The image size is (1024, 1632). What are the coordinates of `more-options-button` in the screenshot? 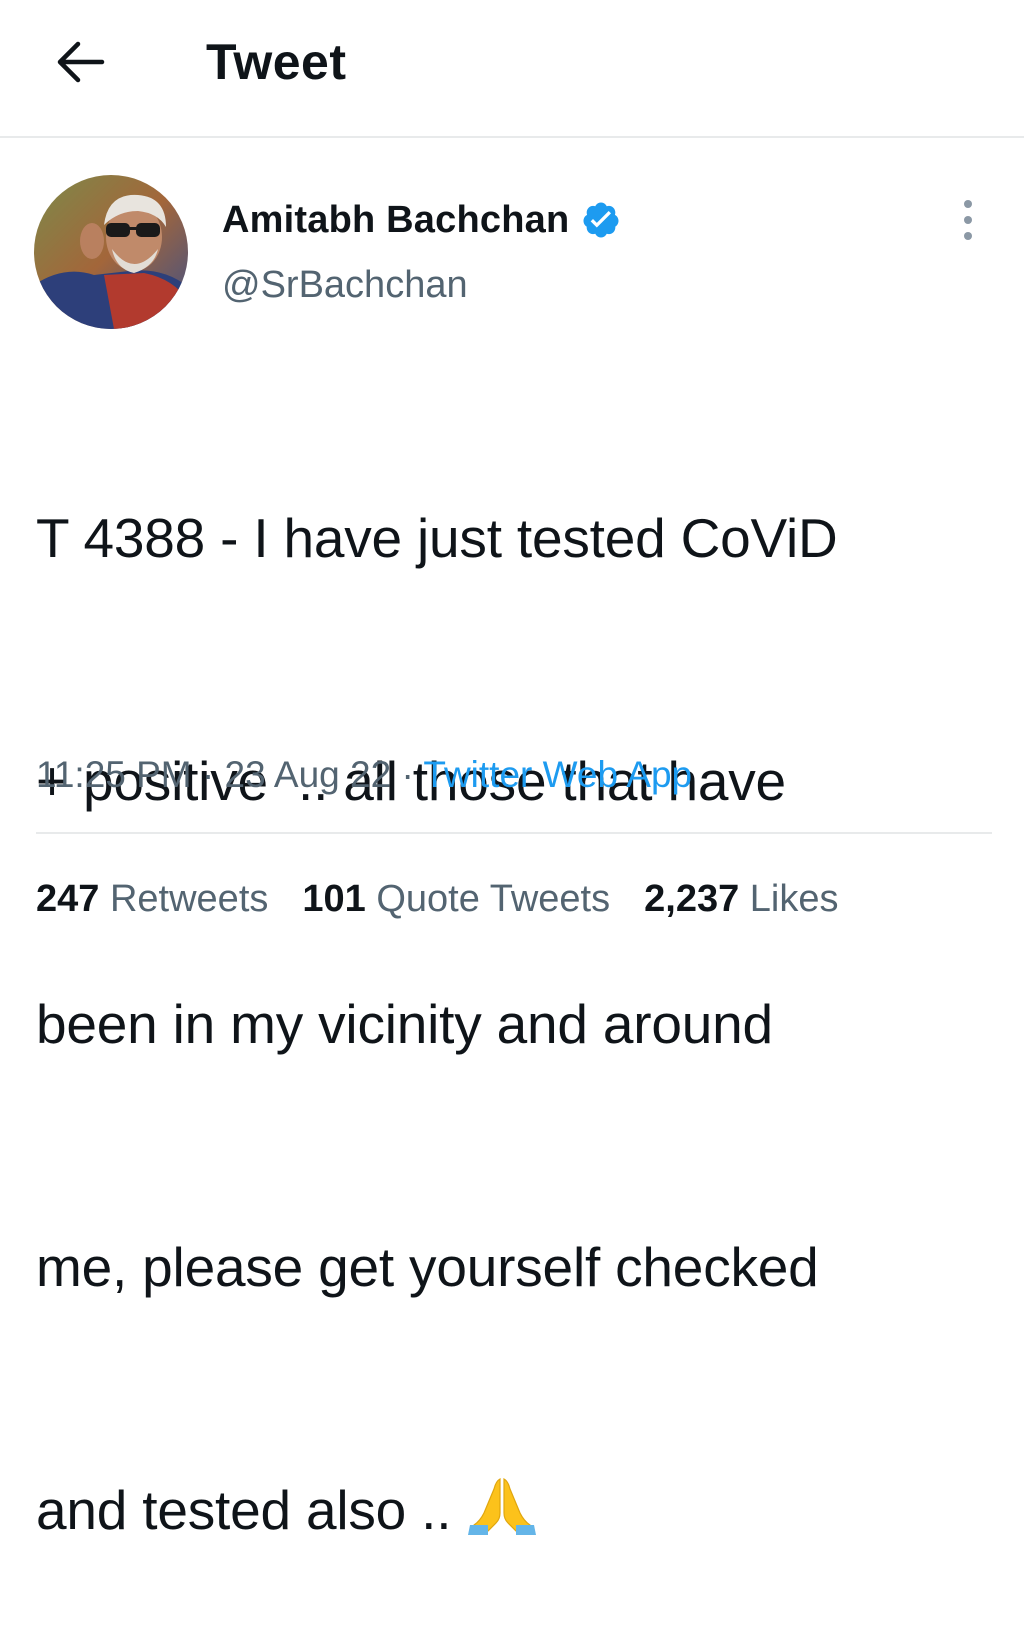 It's located at (968, 222).